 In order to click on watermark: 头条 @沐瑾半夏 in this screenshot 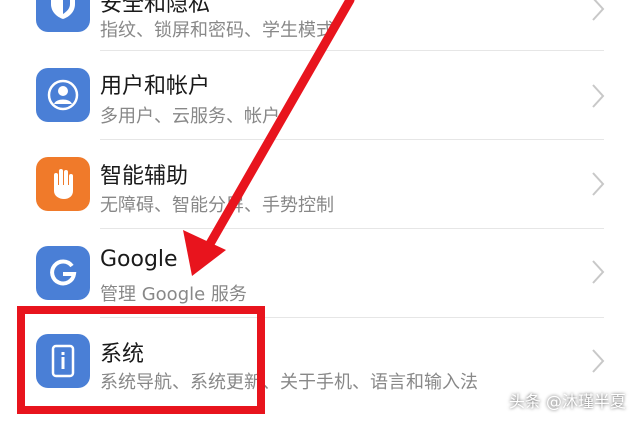, I will do `click(567, 401)`.